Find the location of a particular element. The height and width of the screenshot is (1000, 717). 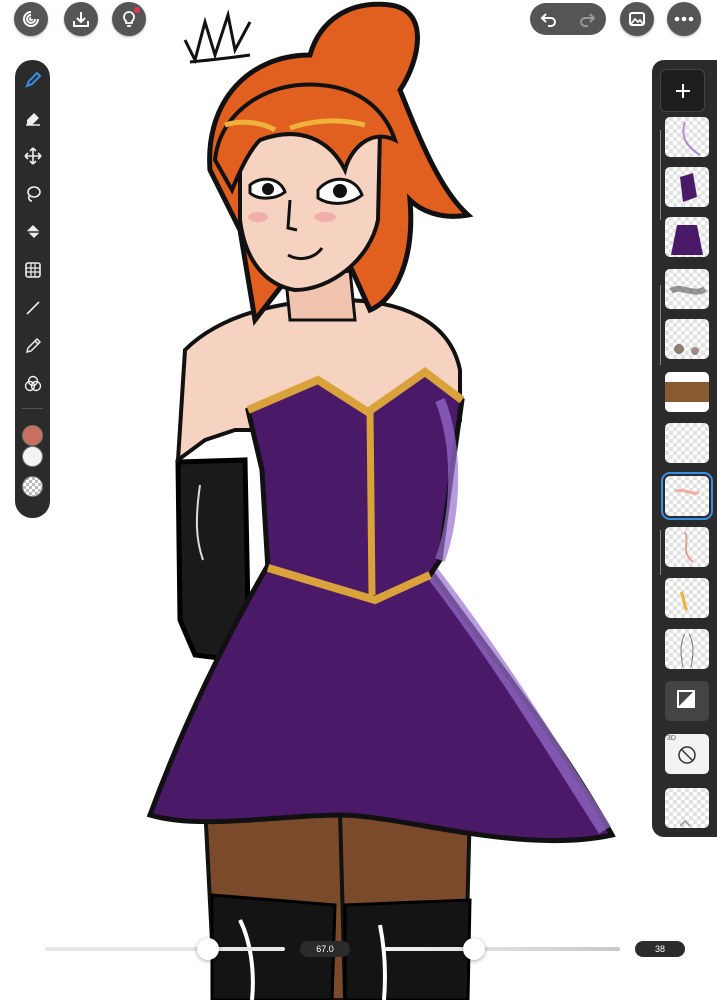

tool-blend is located at coordinates (32, 384).